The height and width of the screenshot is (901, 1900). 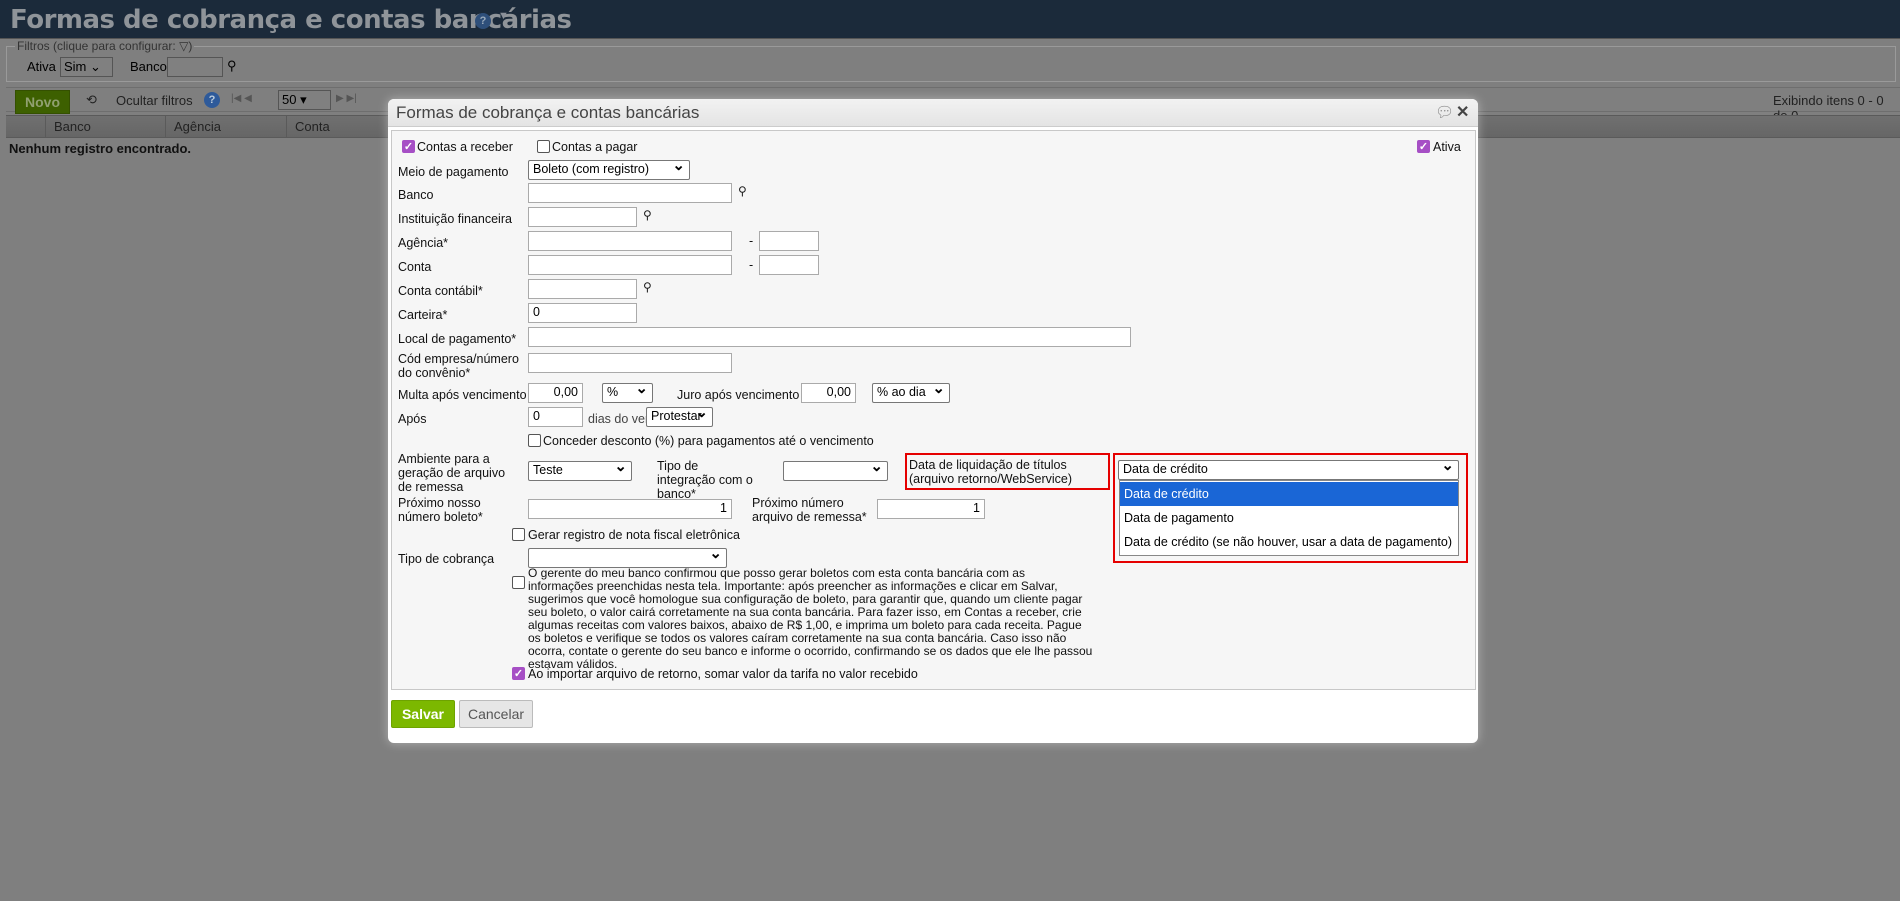 I want to click on comment-icon: 💬︎, so click(x=1444, y=112).